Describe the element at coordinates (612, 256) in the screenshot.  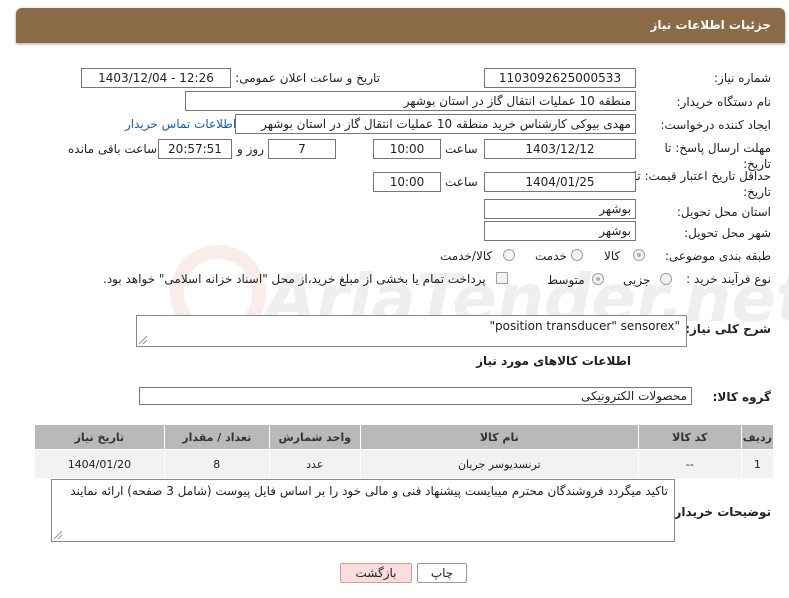
I see `category-option-goods: کالا` at that location.